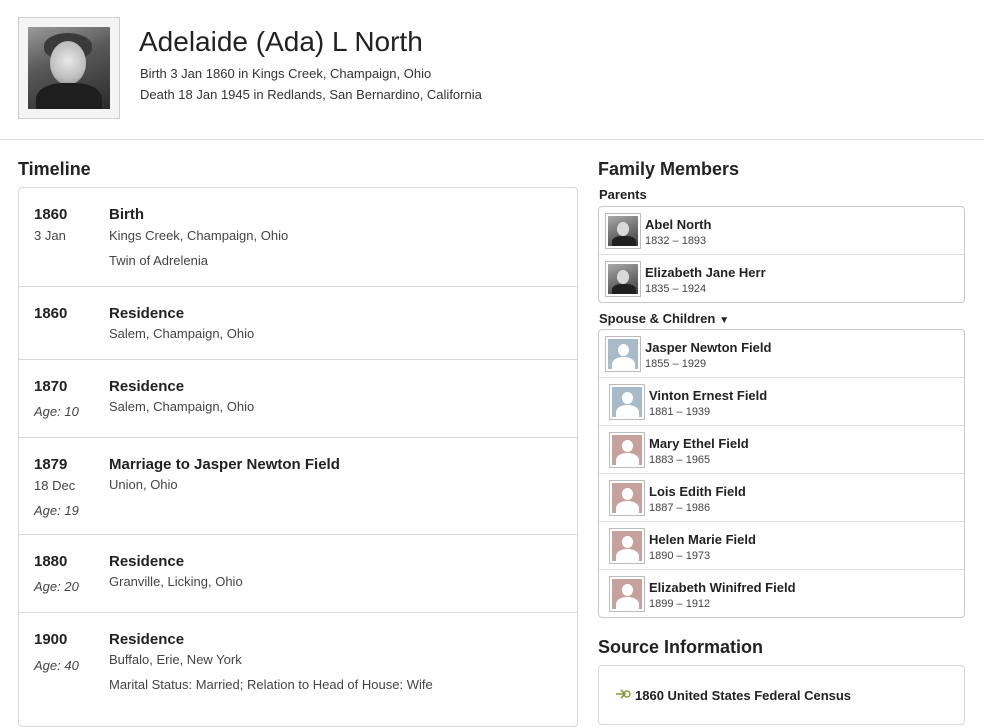  I want to click on event-year: 1870, so click(51, 386).